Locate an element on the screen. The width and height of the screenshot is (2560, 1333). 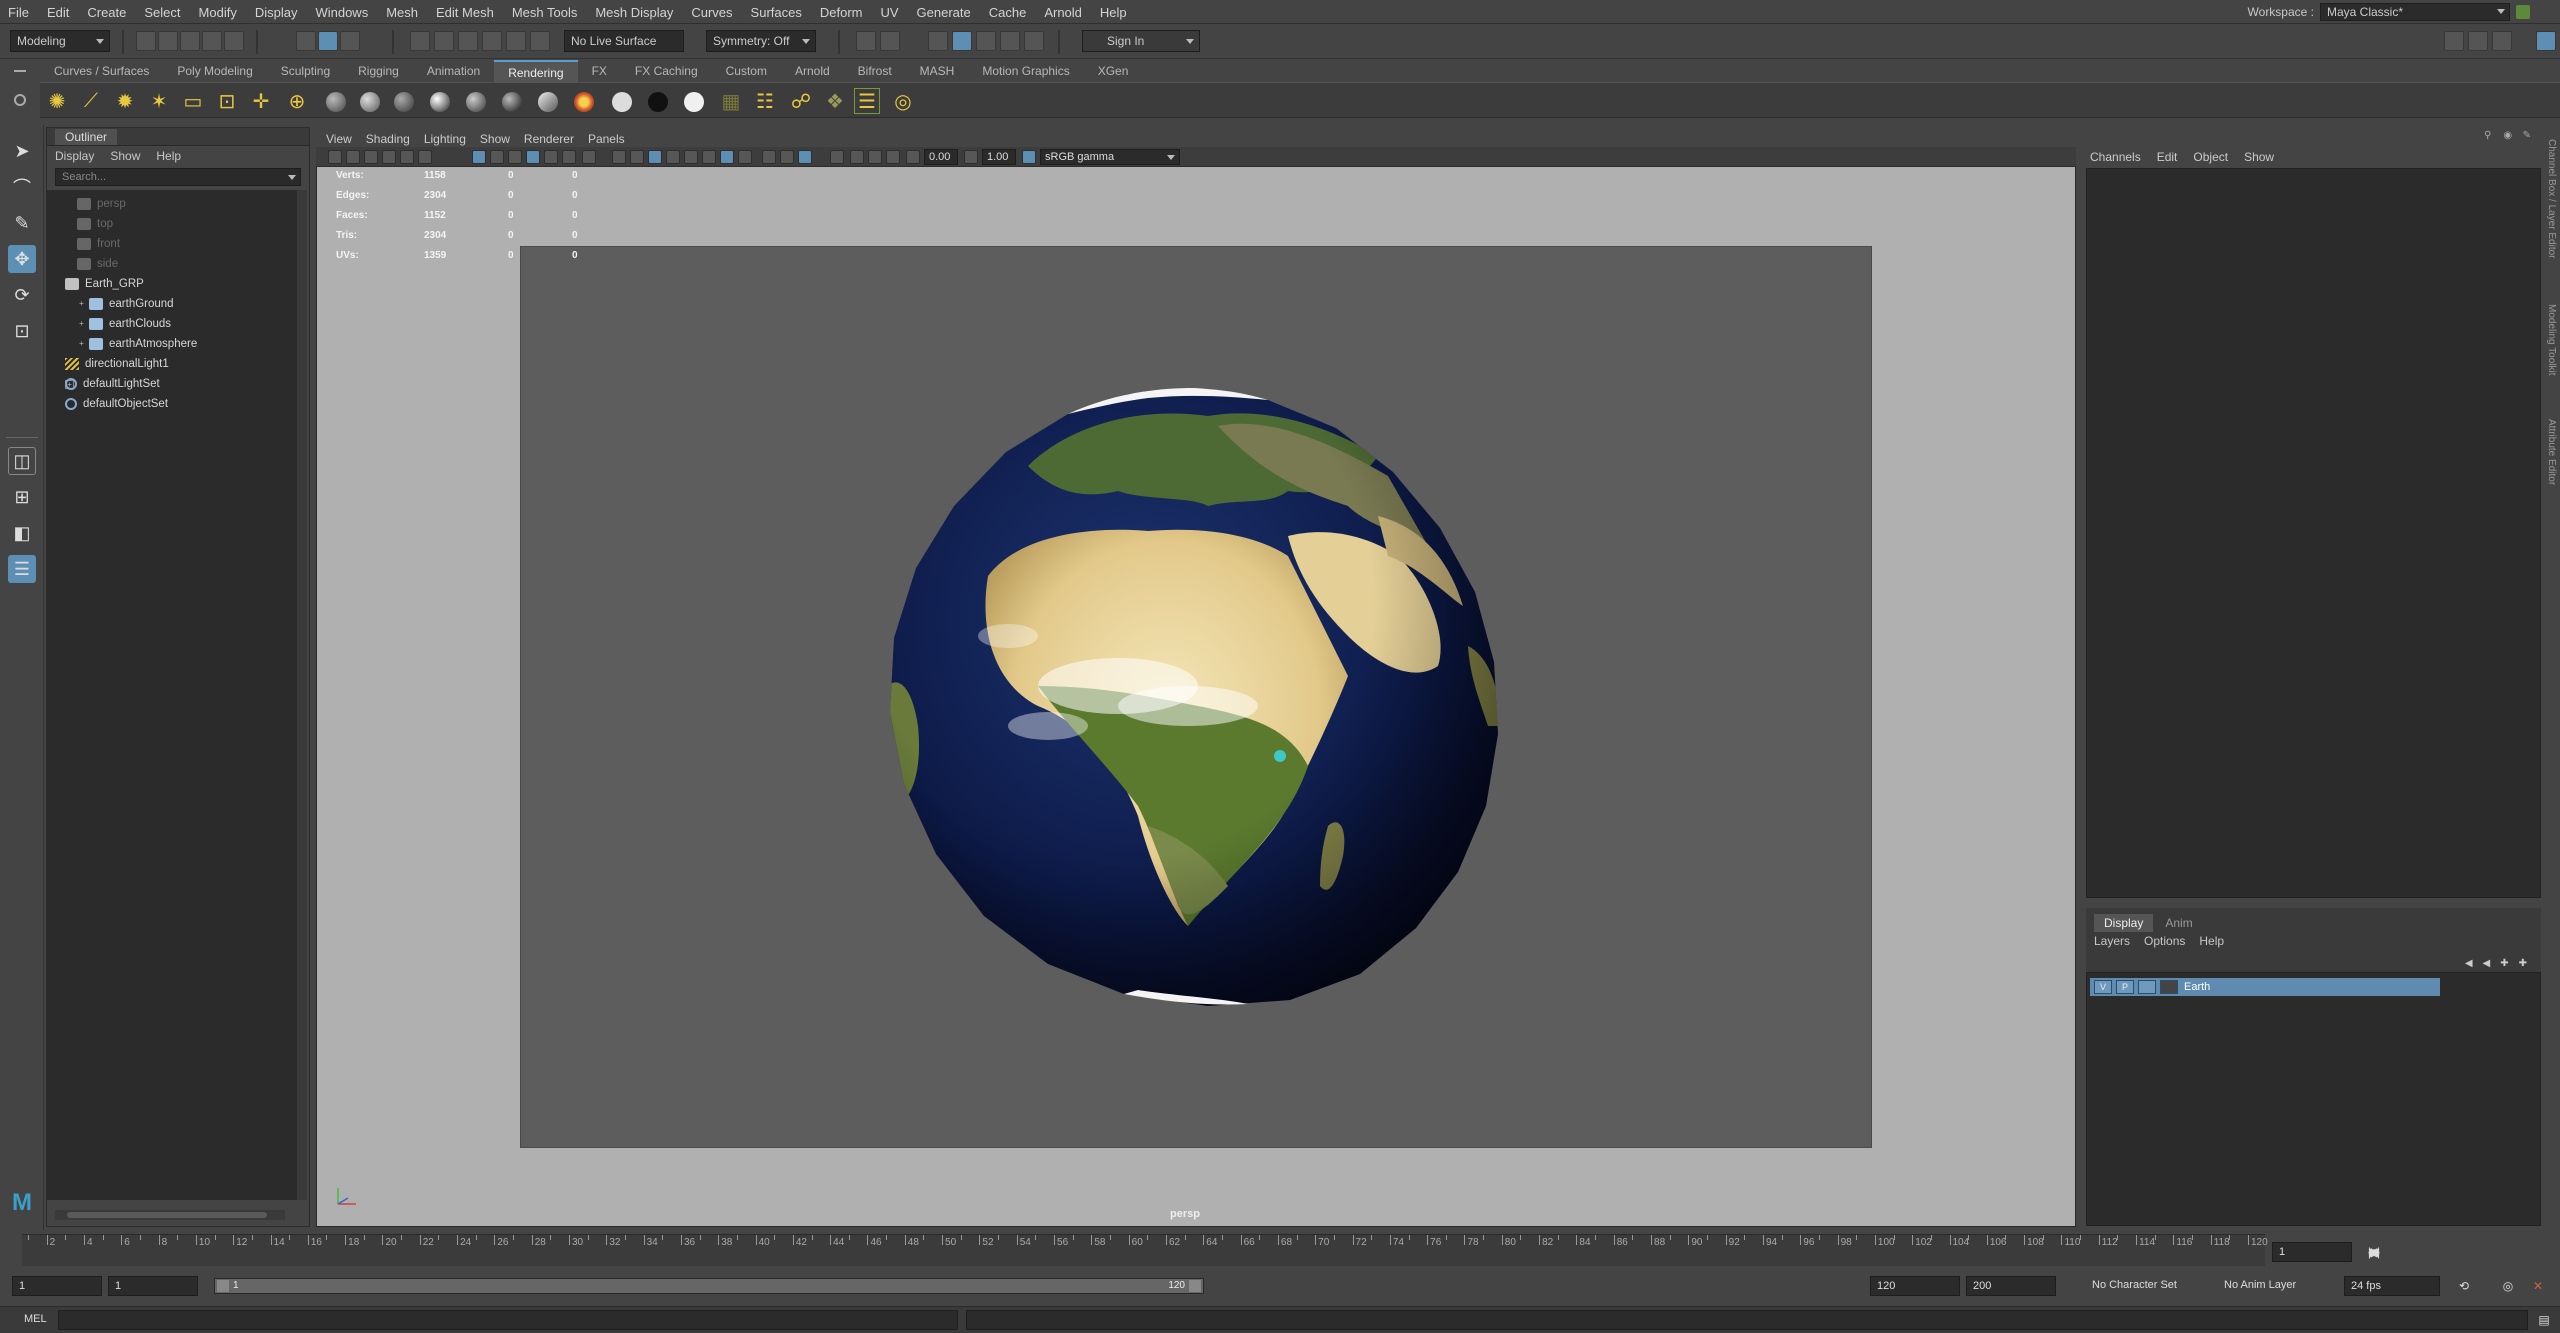
motion-blur-icon is located at coordinates (769, 157).